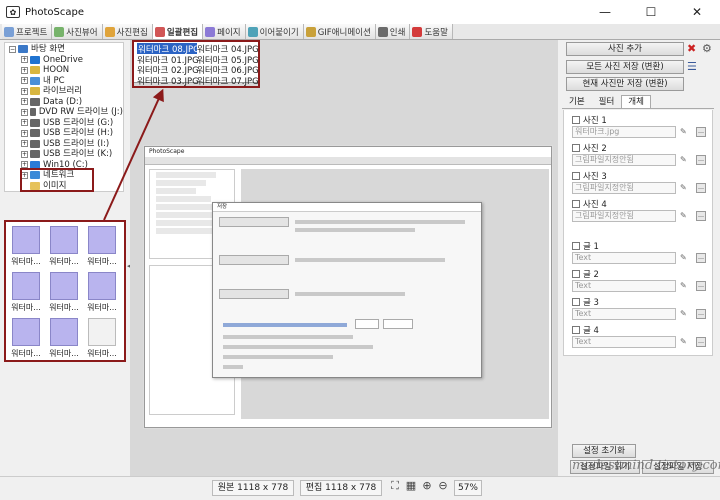 This screenshot has width=720, height=500. Describe the element at coordinates (285, 325) in the screenshot. I see `dialog-slider` at that location.